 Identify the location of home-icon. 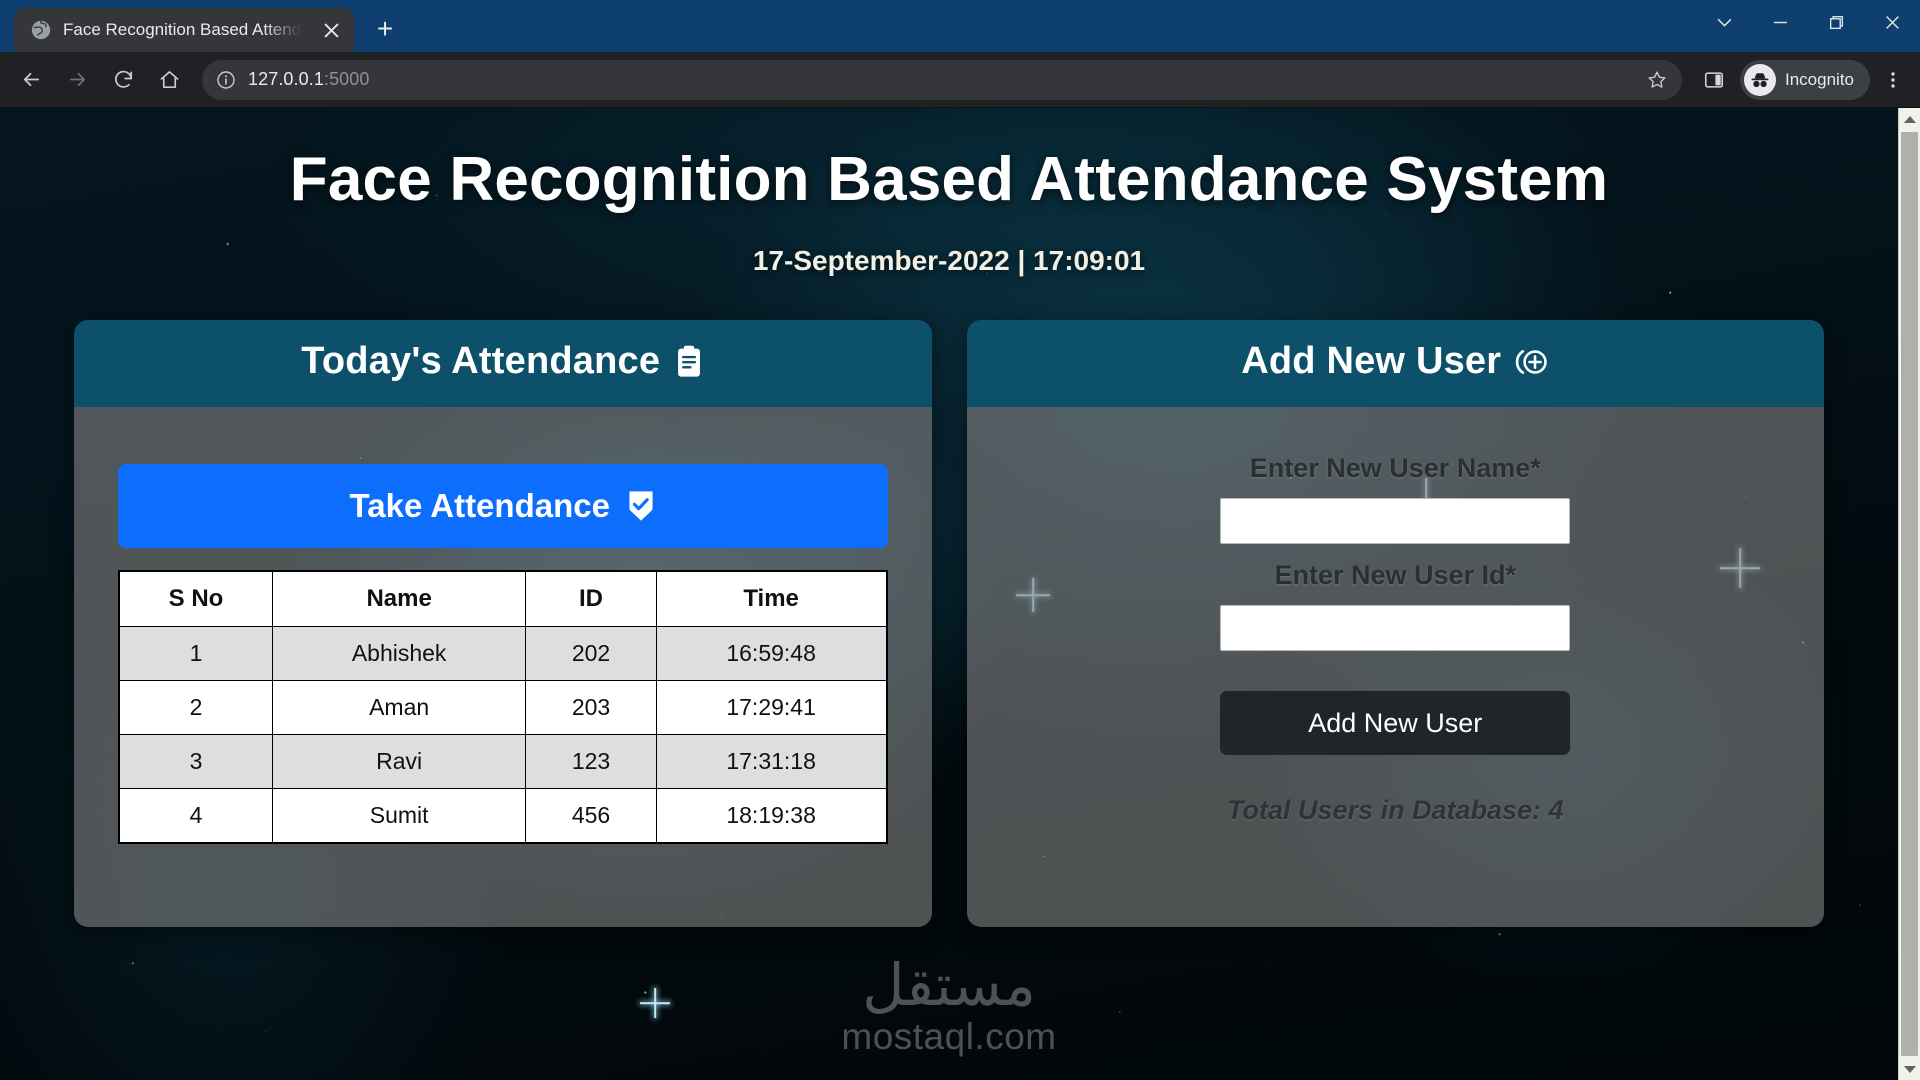
(169, 80).